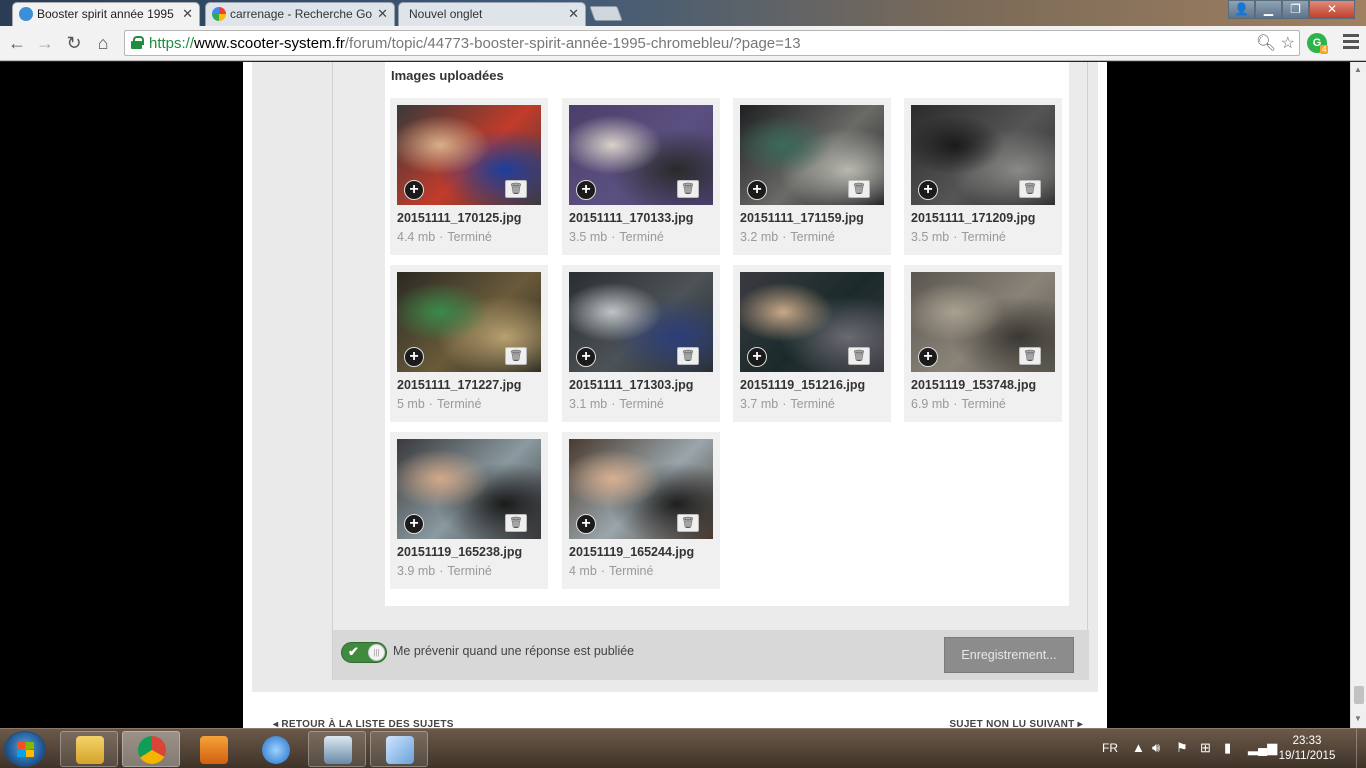  I want to click on image-meta: 3.9 mb · Terminé, so click(444, 571).